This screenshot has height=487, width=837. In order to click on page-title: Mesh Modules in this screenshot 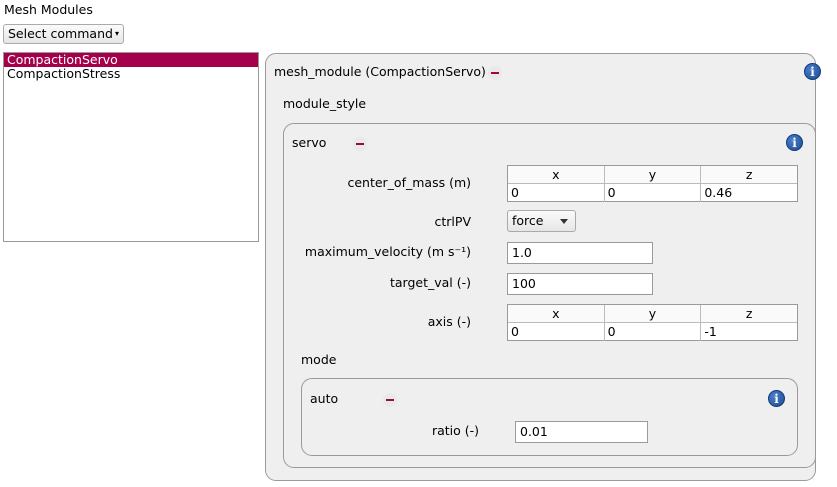, I will do `click(48, 9)`.